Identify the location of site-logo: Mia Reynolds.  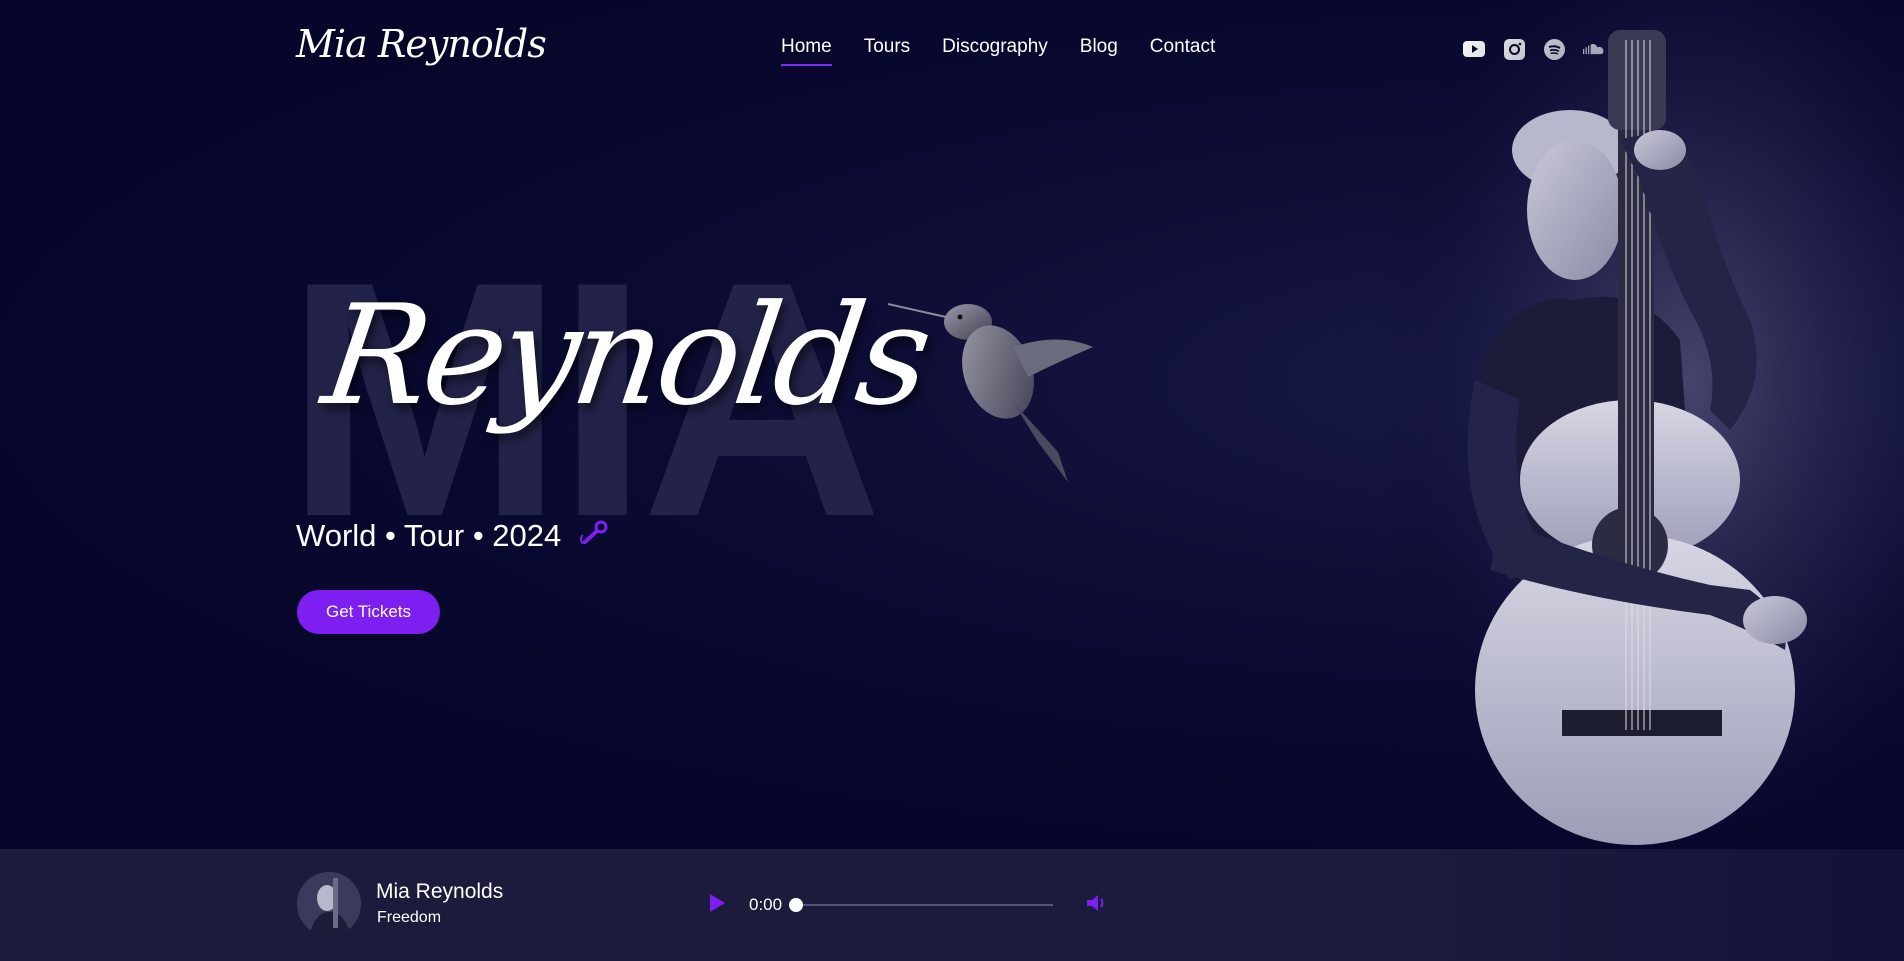
(421, 44).